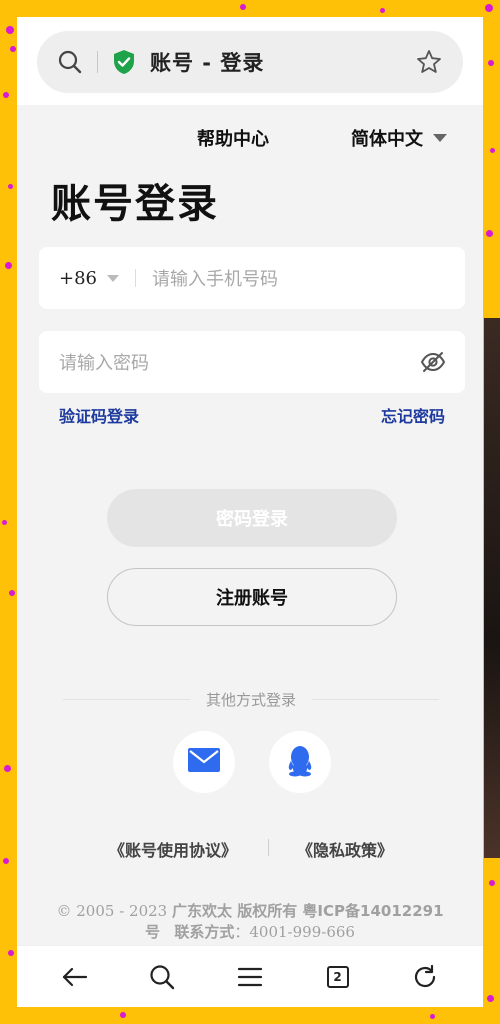 Image resolution: width=500 pixels, height=1024 pixels. I want to click on page-heading: 账号登录, so click(135, 204).